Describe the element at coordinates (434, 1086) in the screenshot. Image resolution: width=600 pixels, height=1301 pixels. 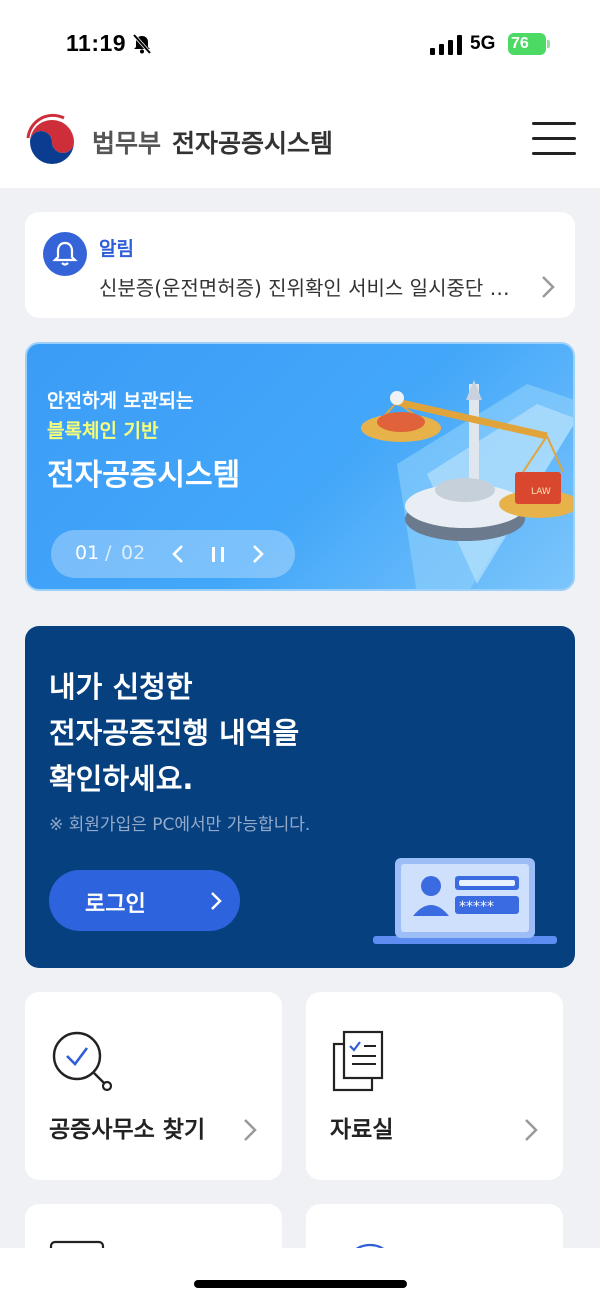
I see `tile-archive: 자료실` at that location.